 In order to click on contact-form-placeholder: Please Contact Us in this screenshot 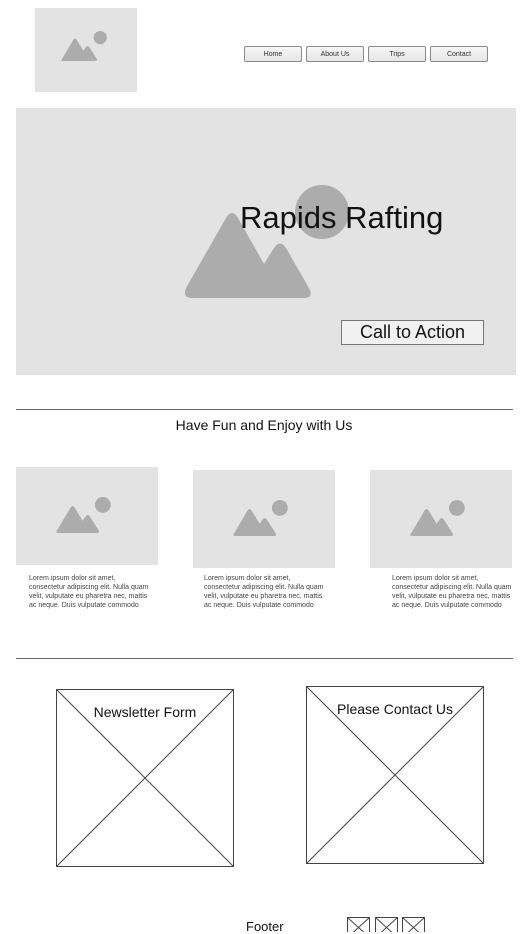, I will do `click(395, 775)`.